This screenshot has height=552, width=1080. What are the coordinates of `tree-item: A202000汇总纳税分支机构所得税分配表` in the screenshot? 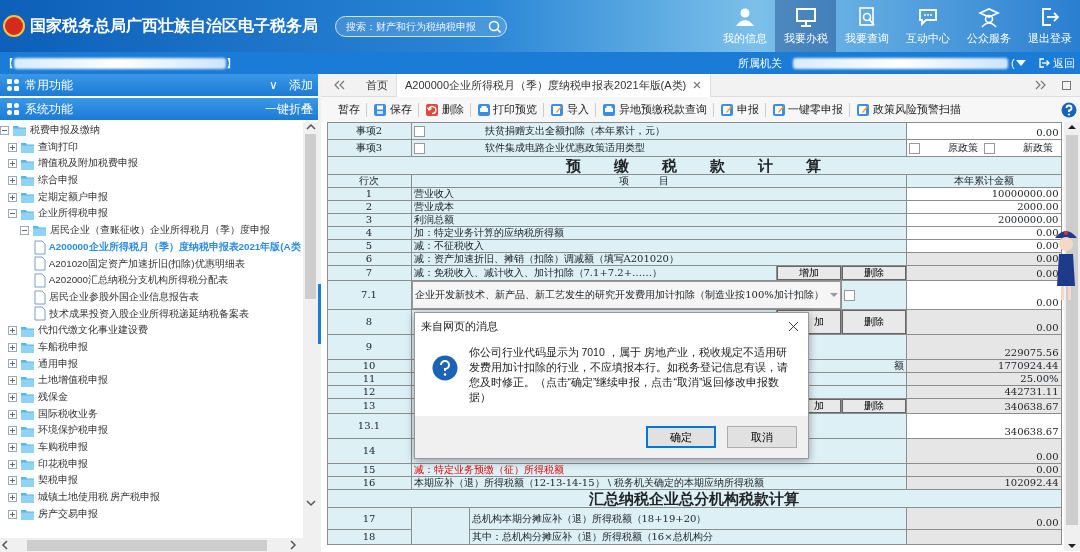 It's located at (151, 280).